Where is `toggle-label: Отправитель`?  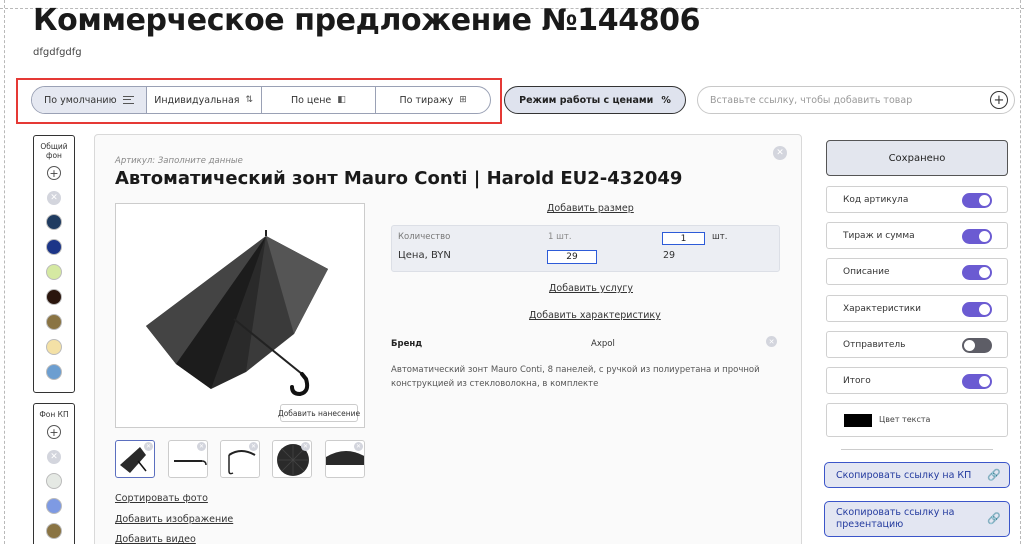
toggle-label: Отправитель is located at coordinates (874, 344).